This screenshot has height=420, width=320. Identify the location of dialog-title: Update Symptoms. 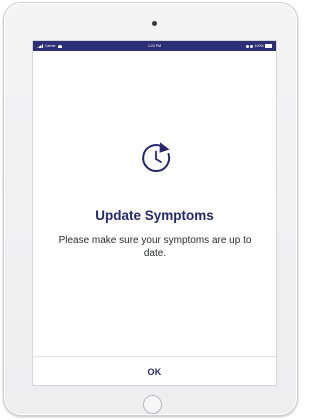
(154, 215).